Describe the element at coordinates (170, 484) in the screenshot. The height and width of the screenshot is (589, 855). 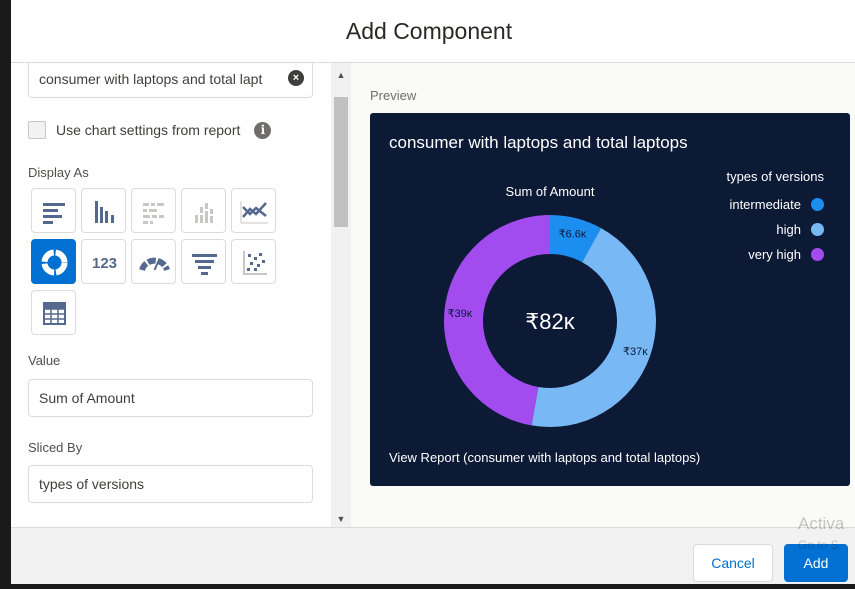
I see `sliced-by-field: types of versions` at that location.